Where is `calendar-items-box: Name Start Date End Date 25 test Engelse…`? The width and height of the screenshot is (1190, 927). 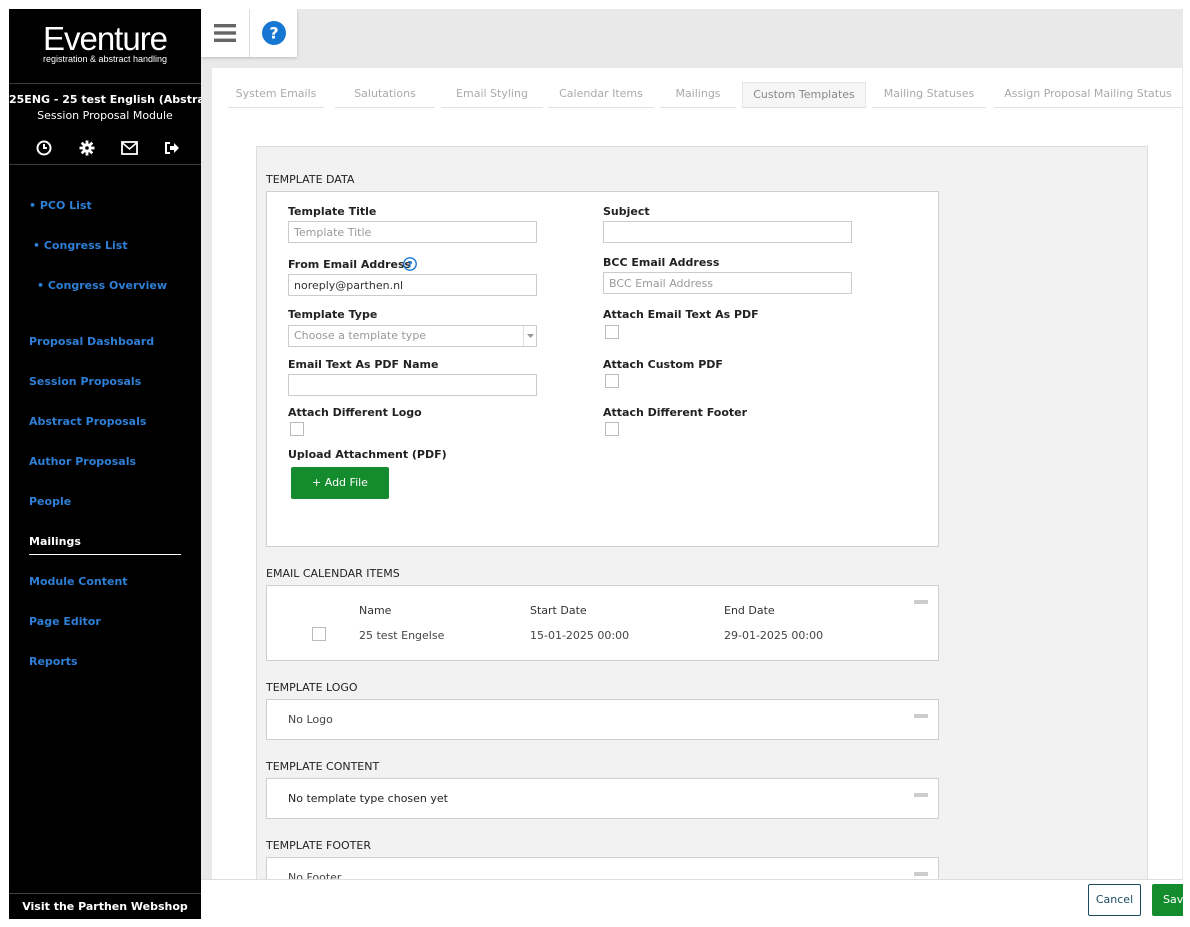
calendar-items-box: Name Start Date End Date 25 test Engelse… is located at coordinates (602, 623).